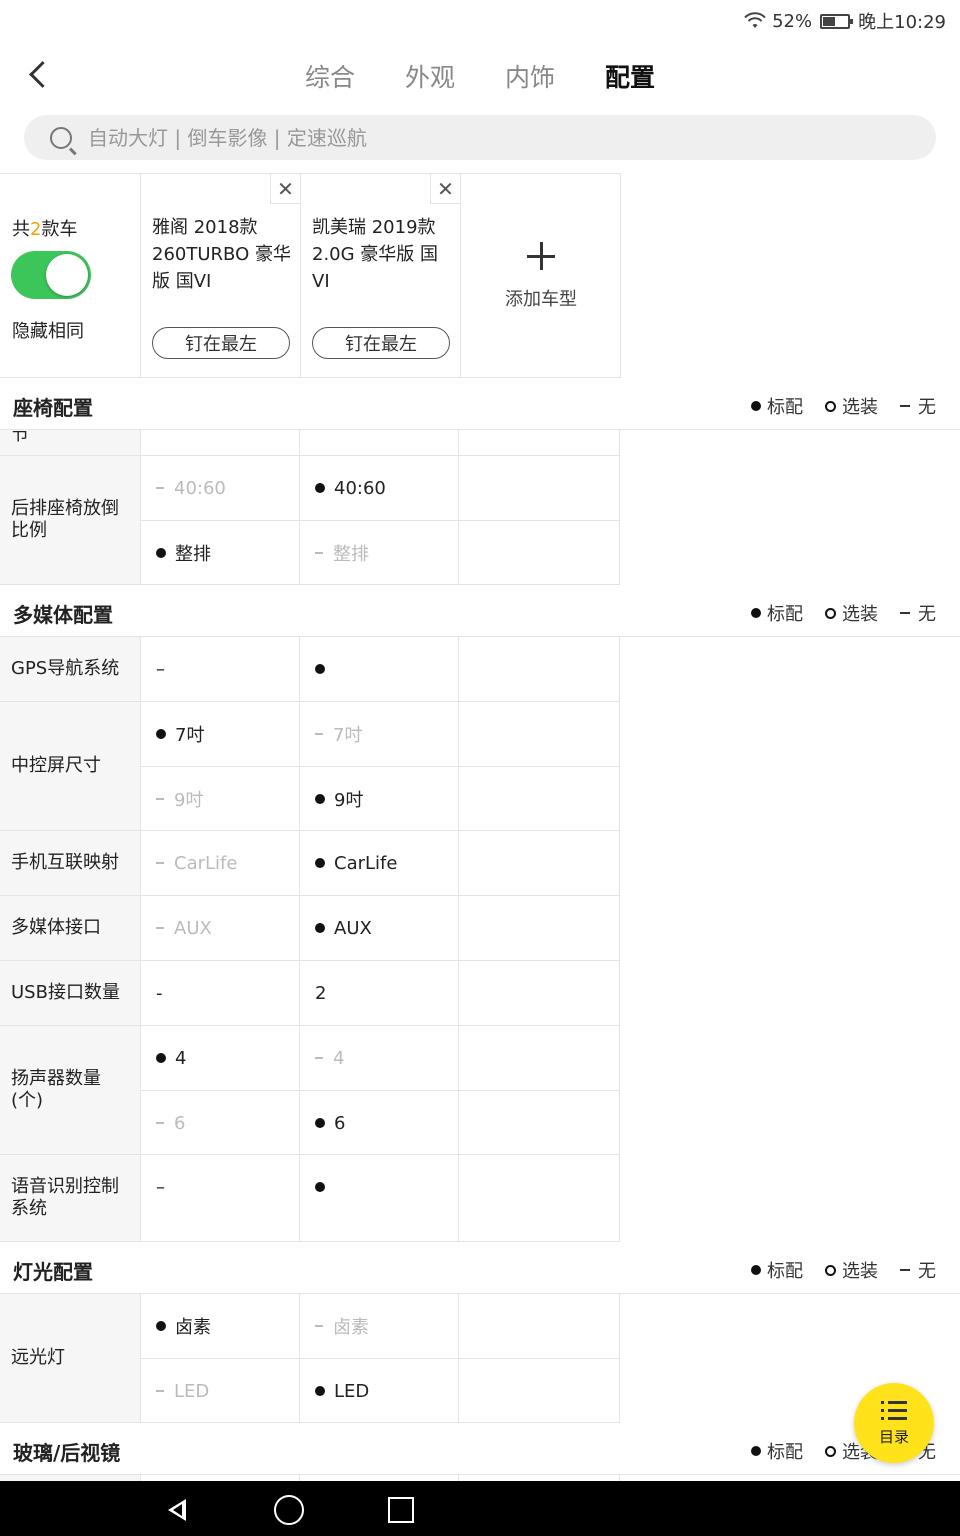  I want to click on hide-same-toggle, so click(51, 275).